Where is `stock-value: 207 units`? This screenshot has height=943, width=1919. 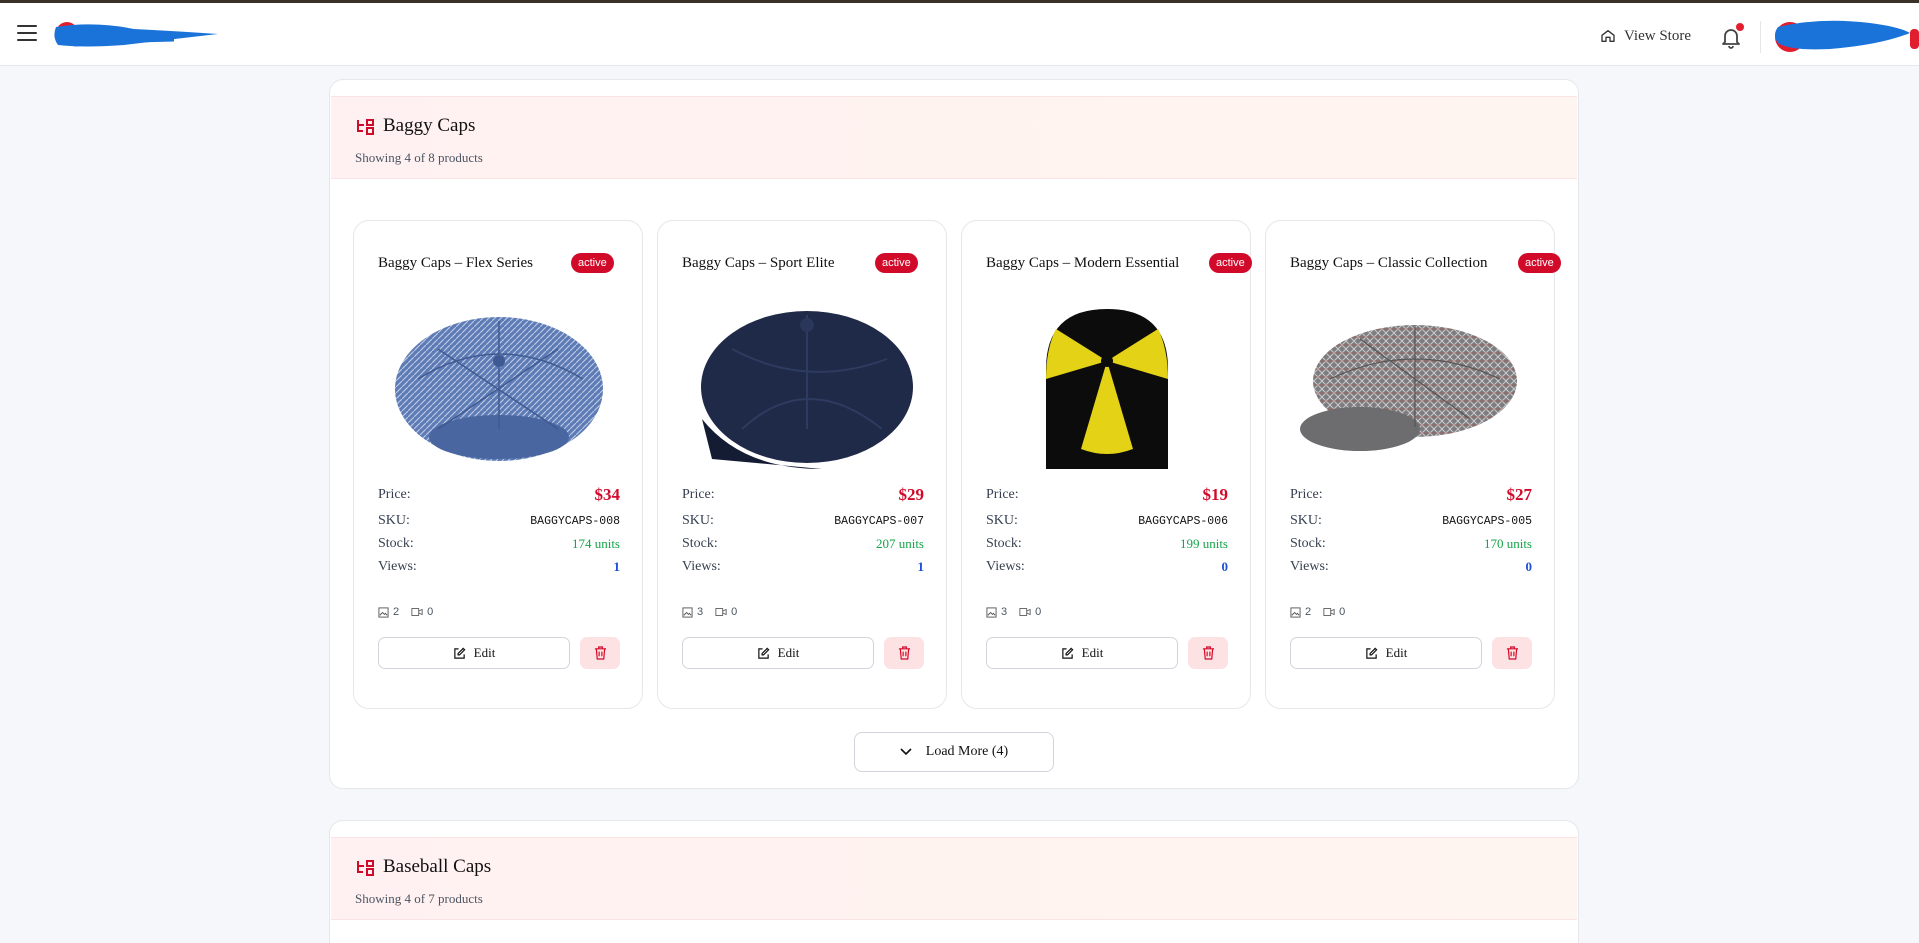
stock-value: 207 units is located at coordinates (899, 543).